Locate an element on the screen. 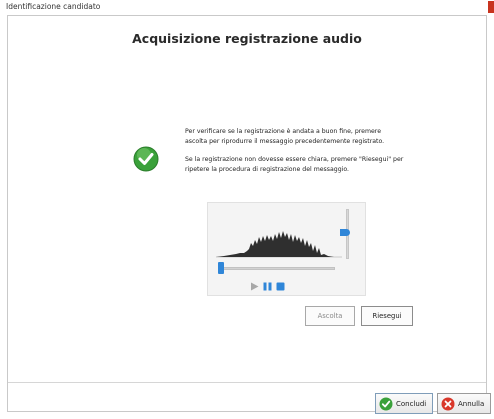 The height and width of the screenshot is (419, 494). annulla-button: Annulla is located at coordinates (464, 403).